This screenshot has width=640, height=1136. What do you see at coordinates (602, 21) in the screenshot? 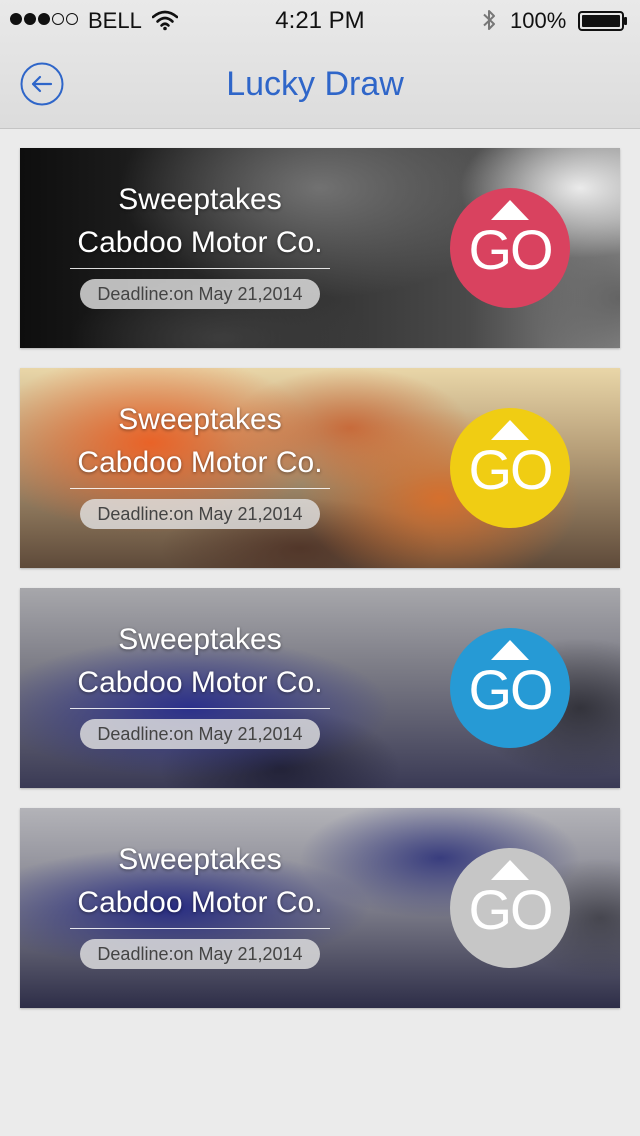
I see `battery-icon` at bounding box center [602, 21].